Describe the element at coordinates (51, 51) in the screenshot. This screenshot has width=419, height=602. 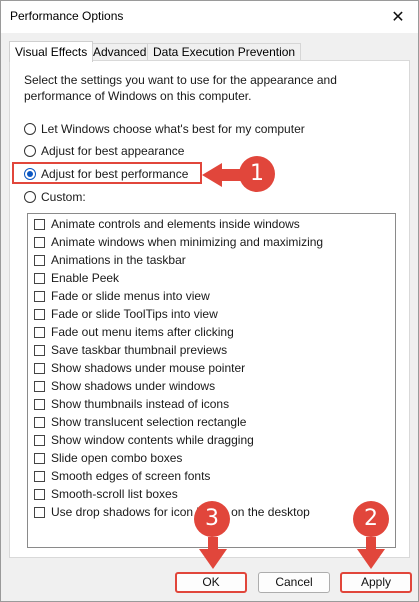
I see `tab-visual-effects: Visual Effects` at that location.